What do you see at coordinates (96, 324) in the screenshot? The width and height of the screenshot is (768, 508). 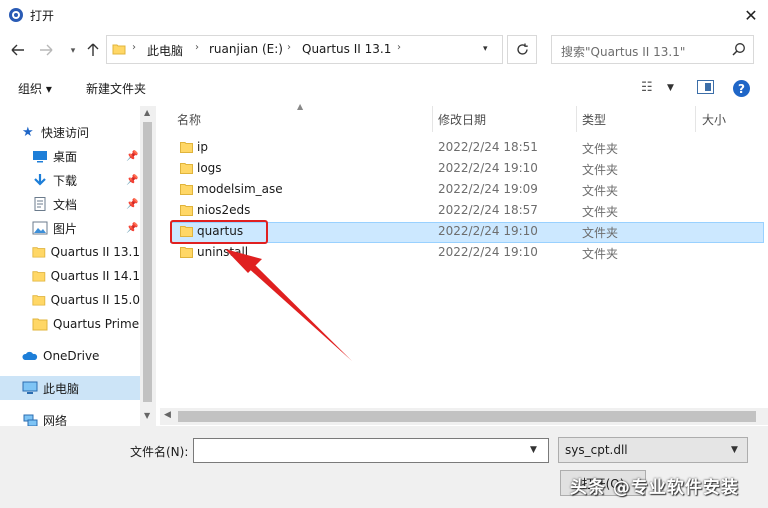 I see `nav-label: Quartus Prime` at bounding box center [96, 324].